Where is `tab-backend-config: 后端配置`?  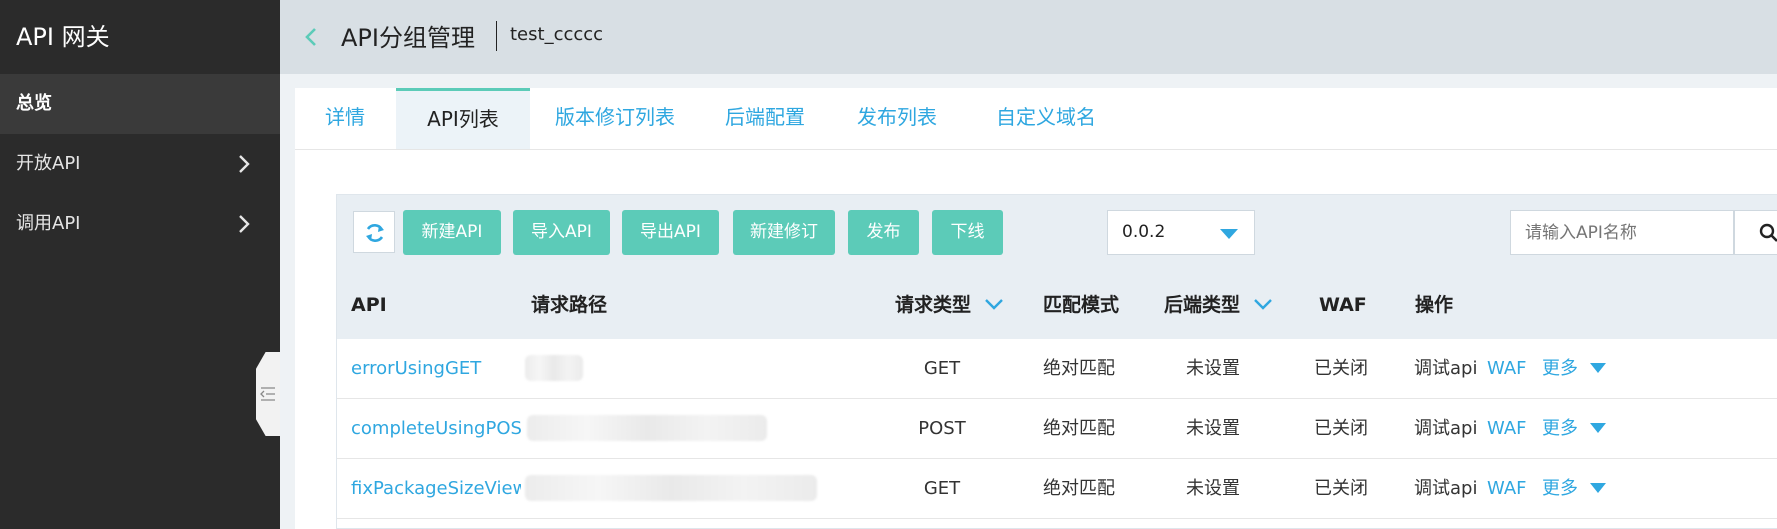 tab-backend-config: 后端配置 is located at coordinates (765, 118).